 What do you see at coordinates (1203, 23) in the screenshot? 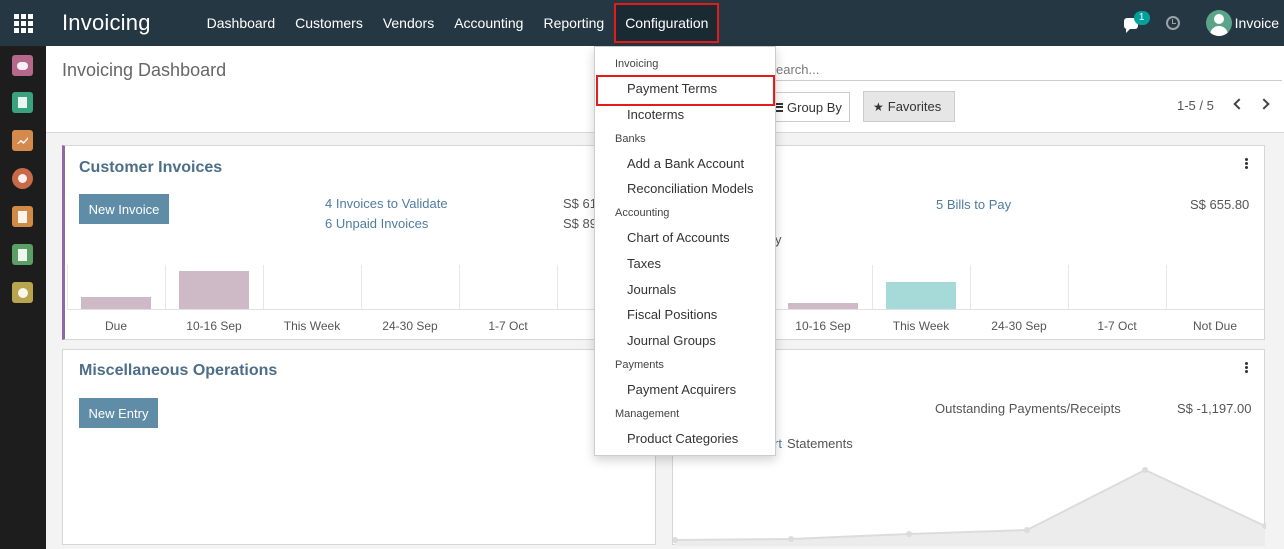
I see `systray: 1 Invoice` at bounding box center [1203, 23].